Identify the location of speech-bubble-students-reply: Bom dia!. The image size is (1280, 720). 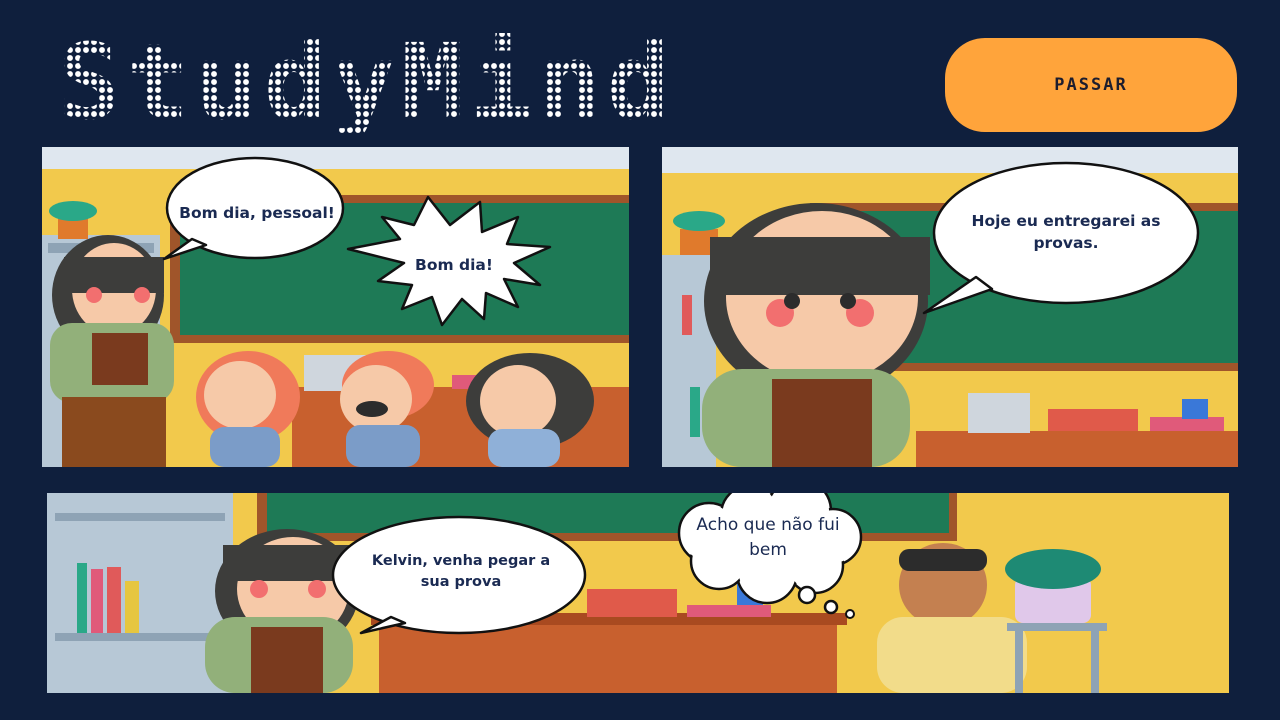
(454, 265).